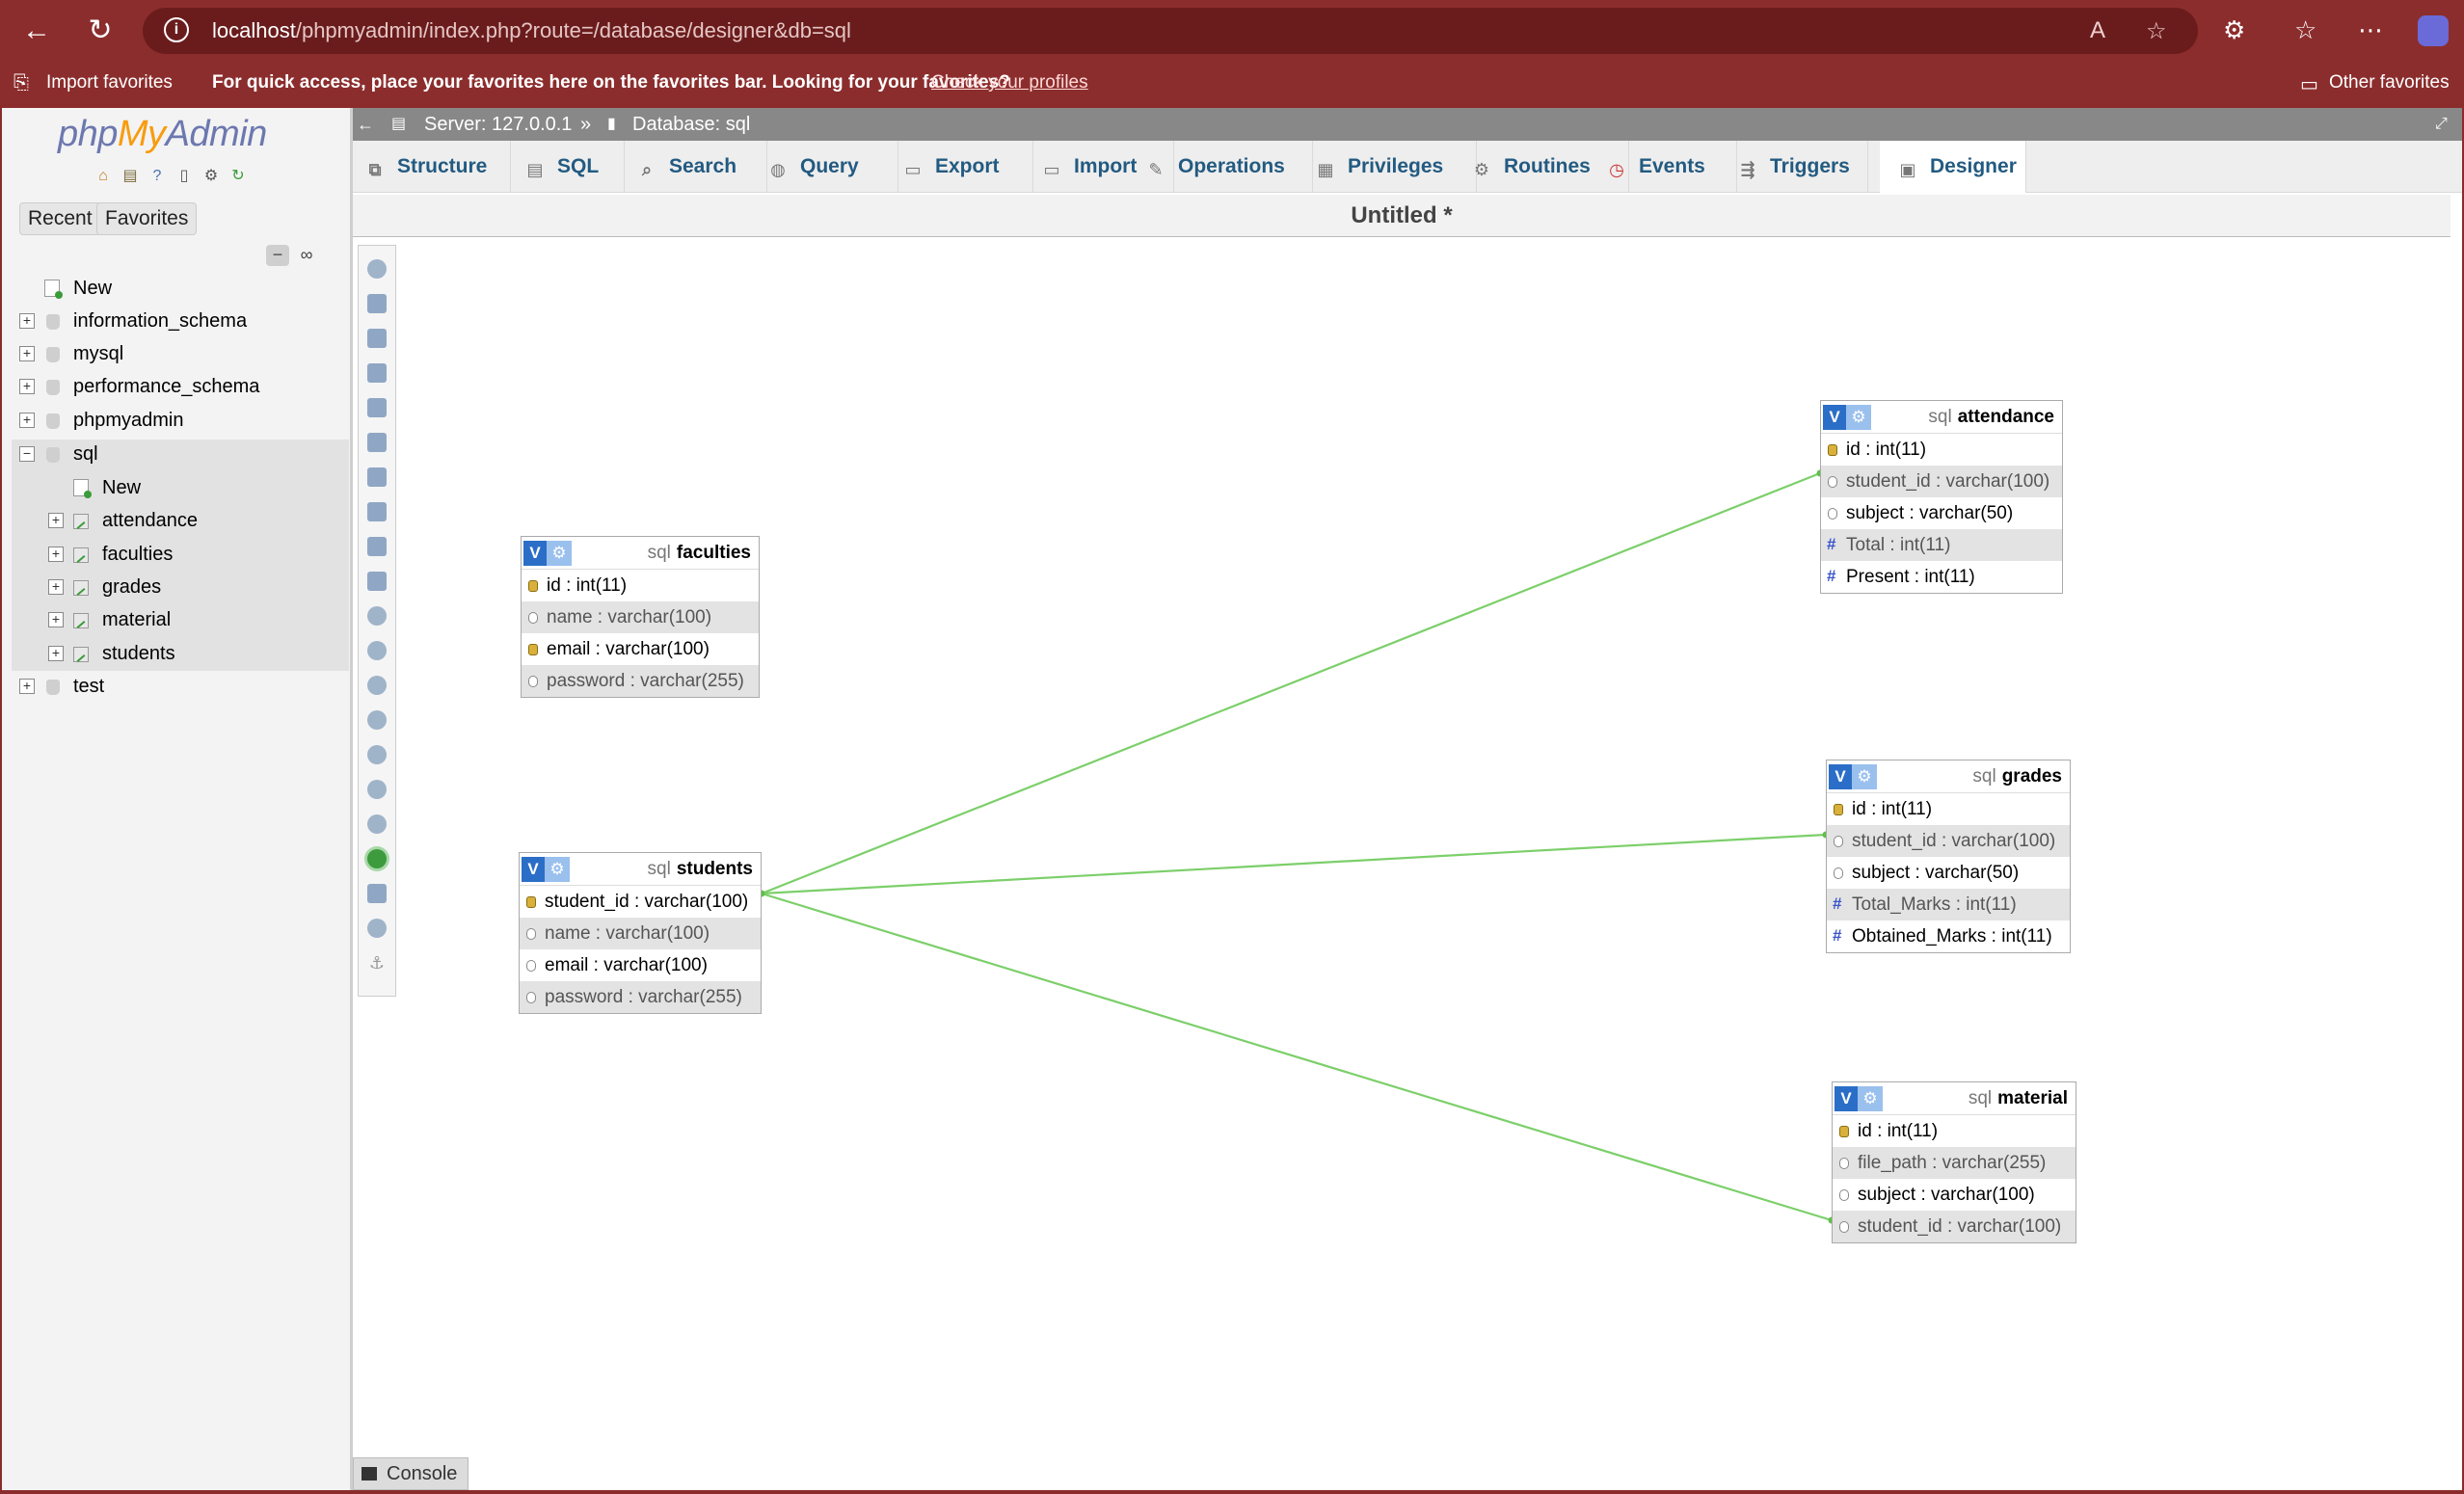 Image resolution: width=2464 pixels, height=1494 pixels. What do you see at coordinates (110, 82) in the screenshot?
I see `import-favorites-button: Import favorites` at bounding box center [110, 82].